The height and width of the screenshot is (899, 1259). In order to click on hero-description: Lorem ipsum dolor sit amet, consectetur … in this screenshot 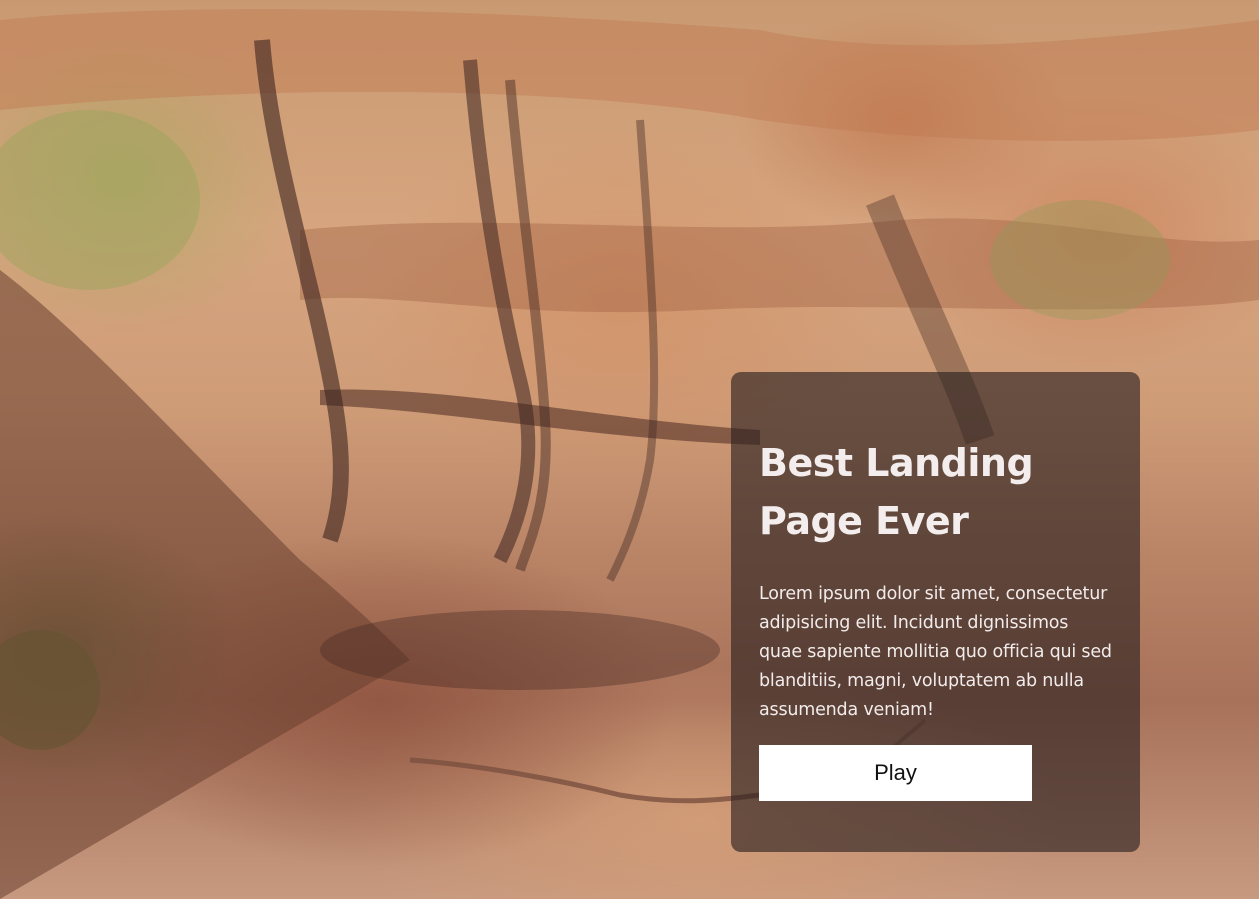, I will do `click(935, 652)`.